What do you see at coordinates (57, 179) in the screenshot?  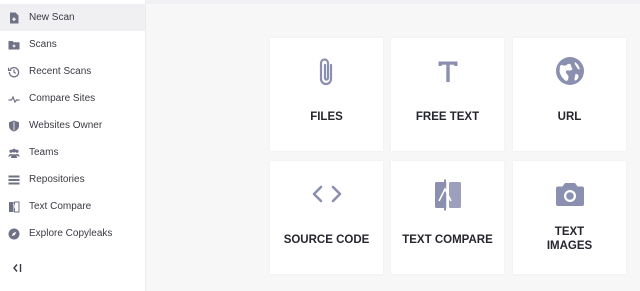 I see `sidebar-item-label: Repositories` at bounding box center [57, 179].